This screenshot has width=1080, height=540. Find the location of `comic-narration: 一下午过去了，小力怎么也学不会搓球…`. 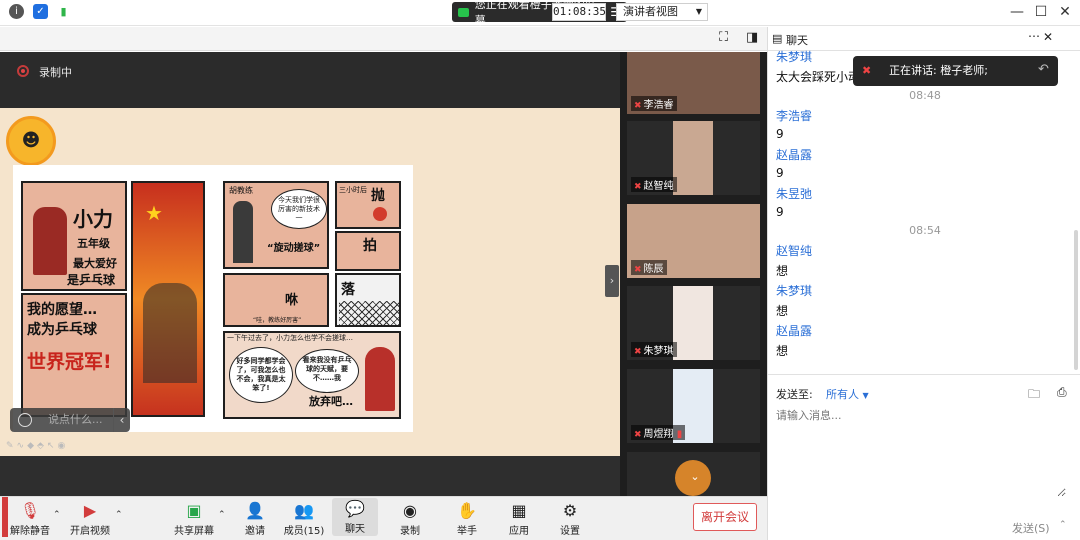

comic-narration: 一下午过去了，小力怎么也学不会搓球… is located at coordinates (290, 338).